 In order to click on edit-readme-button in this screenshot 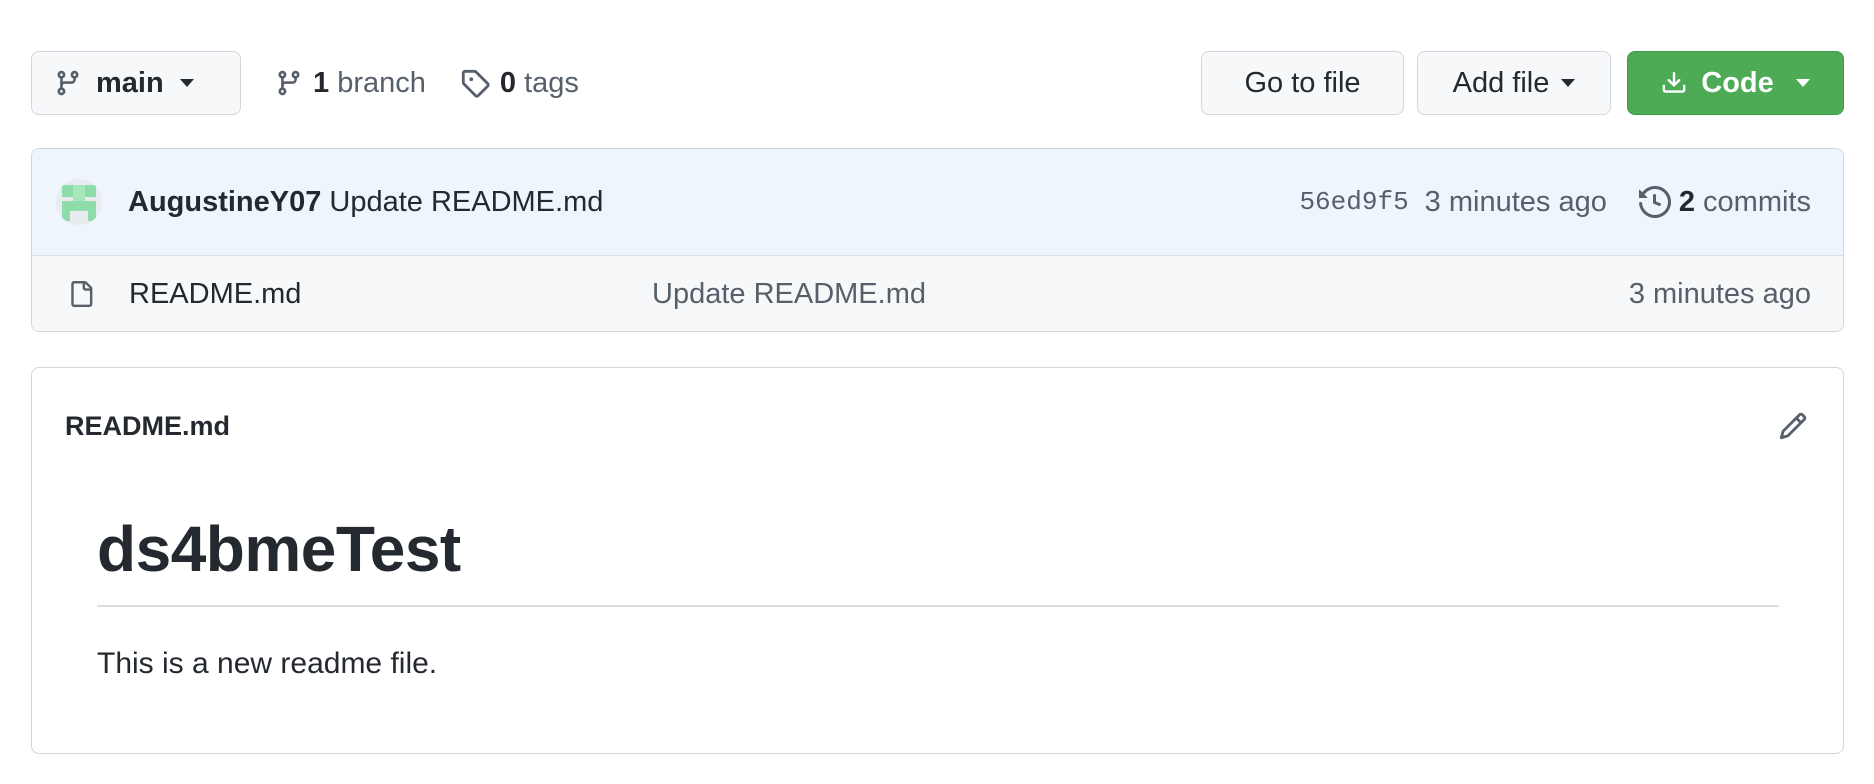, I will do `click(1793, 426)`.